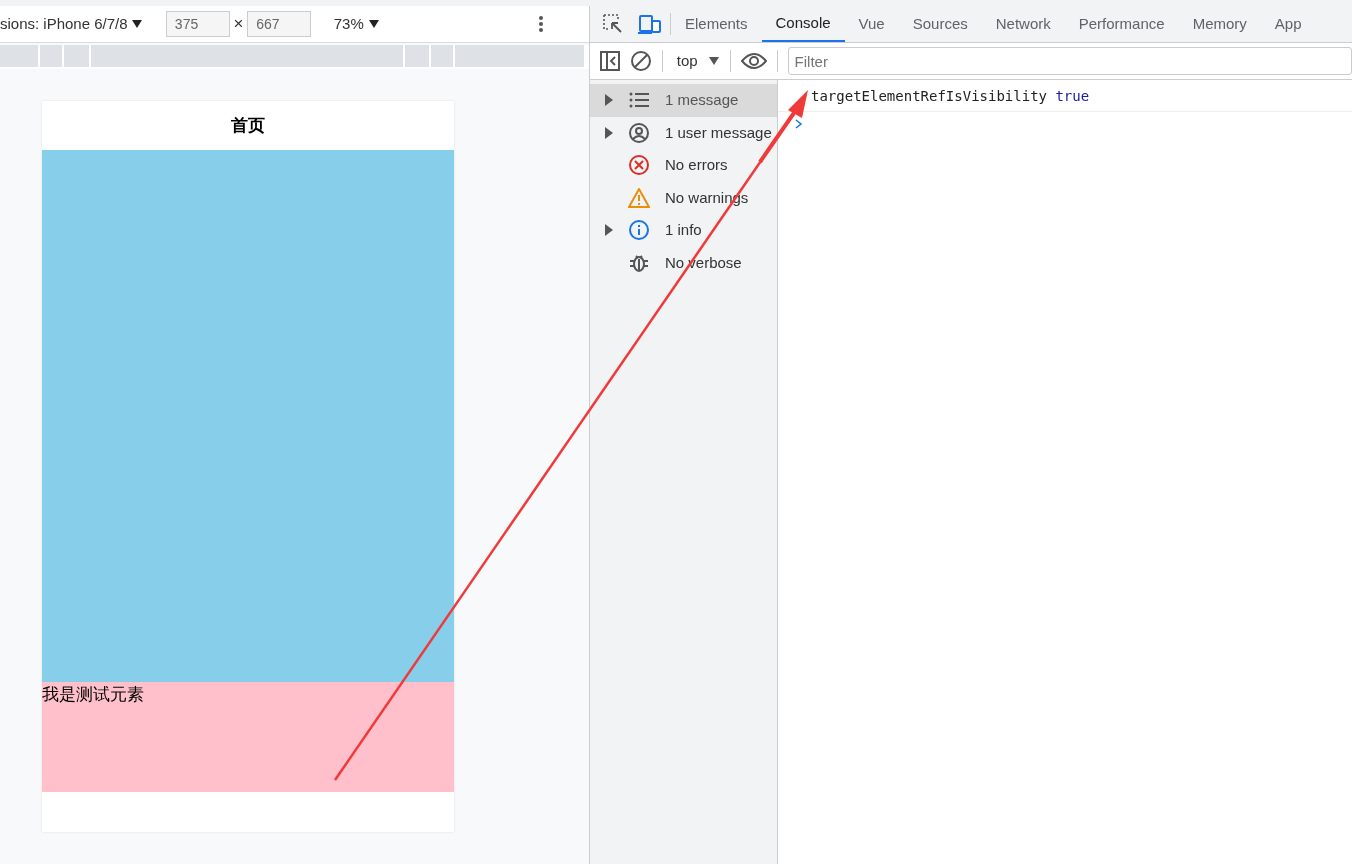 Image resolution: width=1352 pixels, height=864 pixels. Describe the element at coordinates (64, 24) in the screenshot. I see `dimensions-label: sions: iPhone 6/7/8` at that location.